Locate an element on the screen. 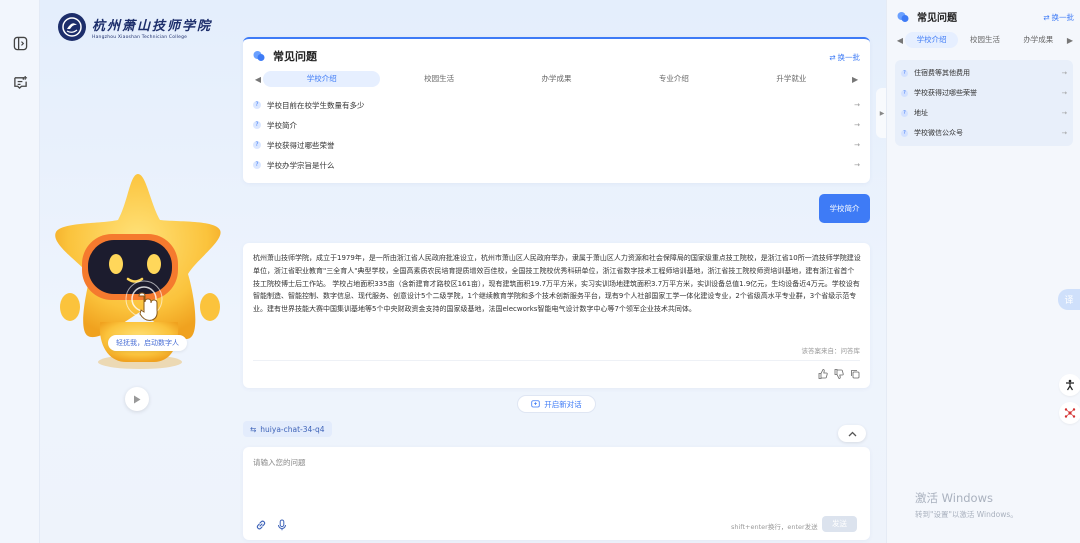  side-faq-refresh-button: ⇄ 换一批 is located at coordinates (1058, 17).